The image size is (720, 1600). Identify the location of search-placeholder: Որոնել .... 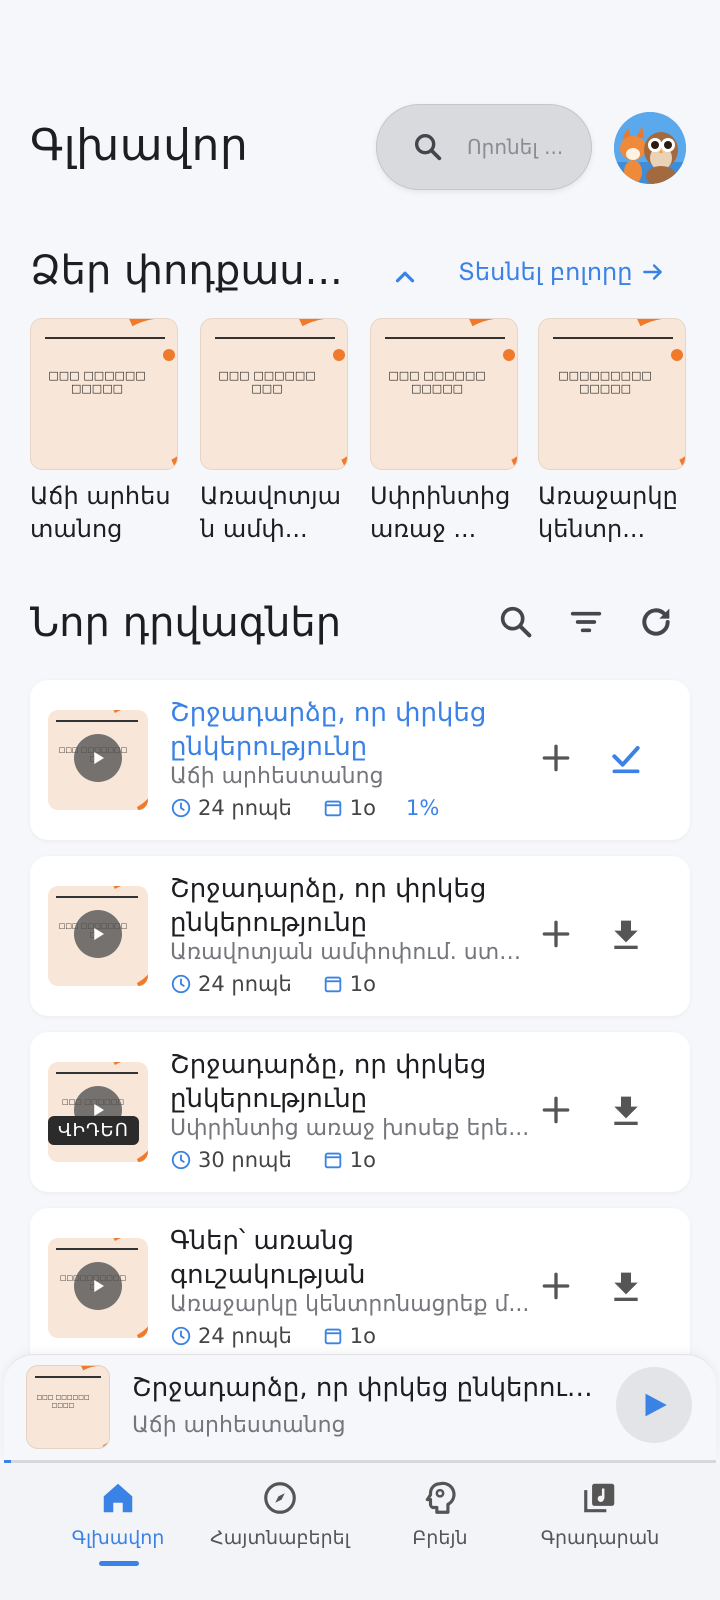
(515, 147).